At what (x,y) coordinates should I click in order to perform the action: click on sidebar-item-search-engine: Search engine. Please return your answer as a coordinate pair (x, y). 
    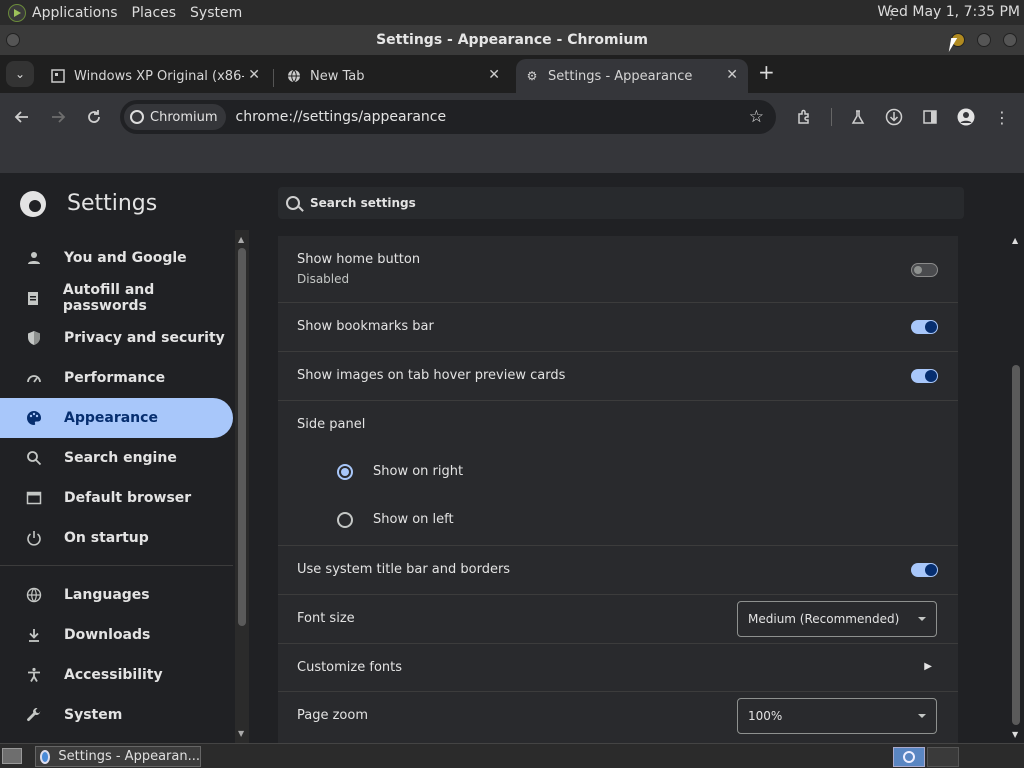
    Looking at the image, I should click on (116, 458).